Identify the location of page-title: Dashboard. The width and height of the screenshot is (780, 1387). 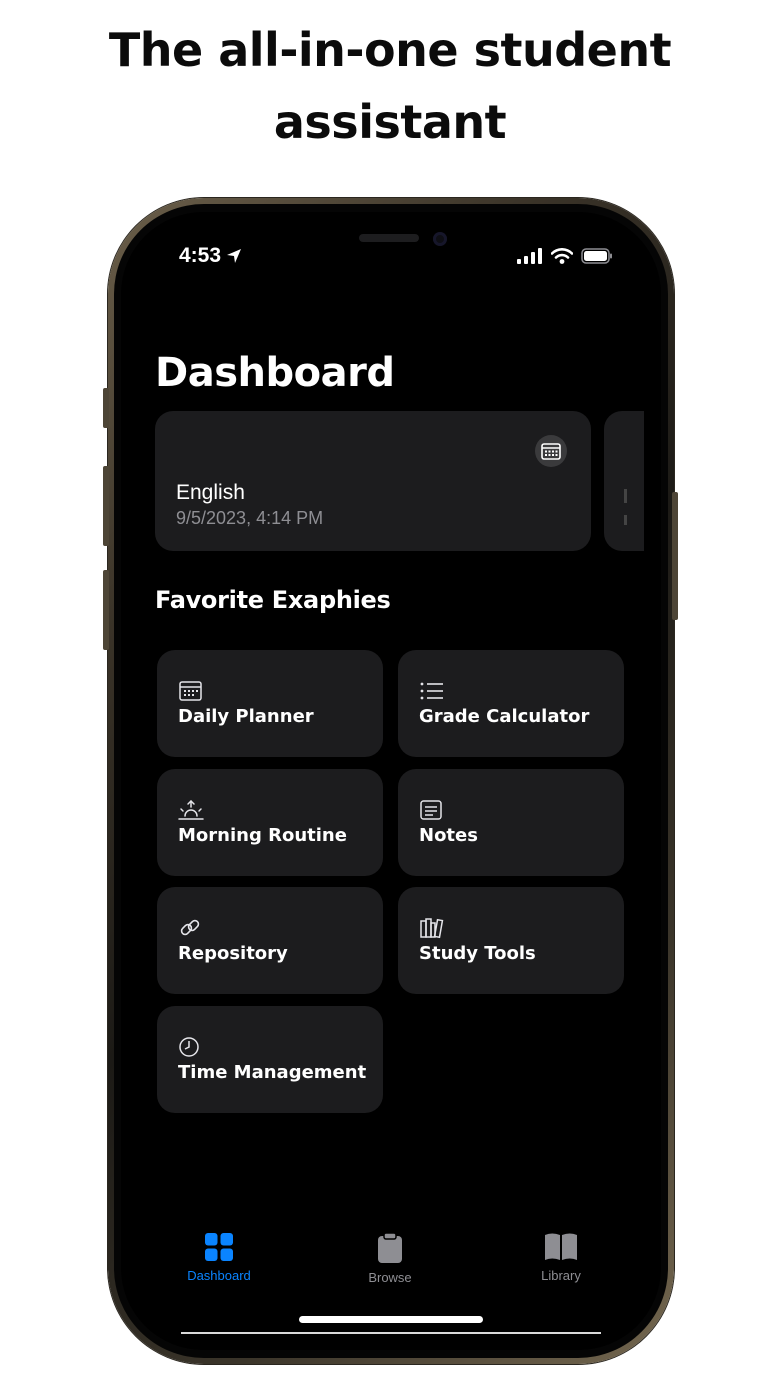
(275, 373).